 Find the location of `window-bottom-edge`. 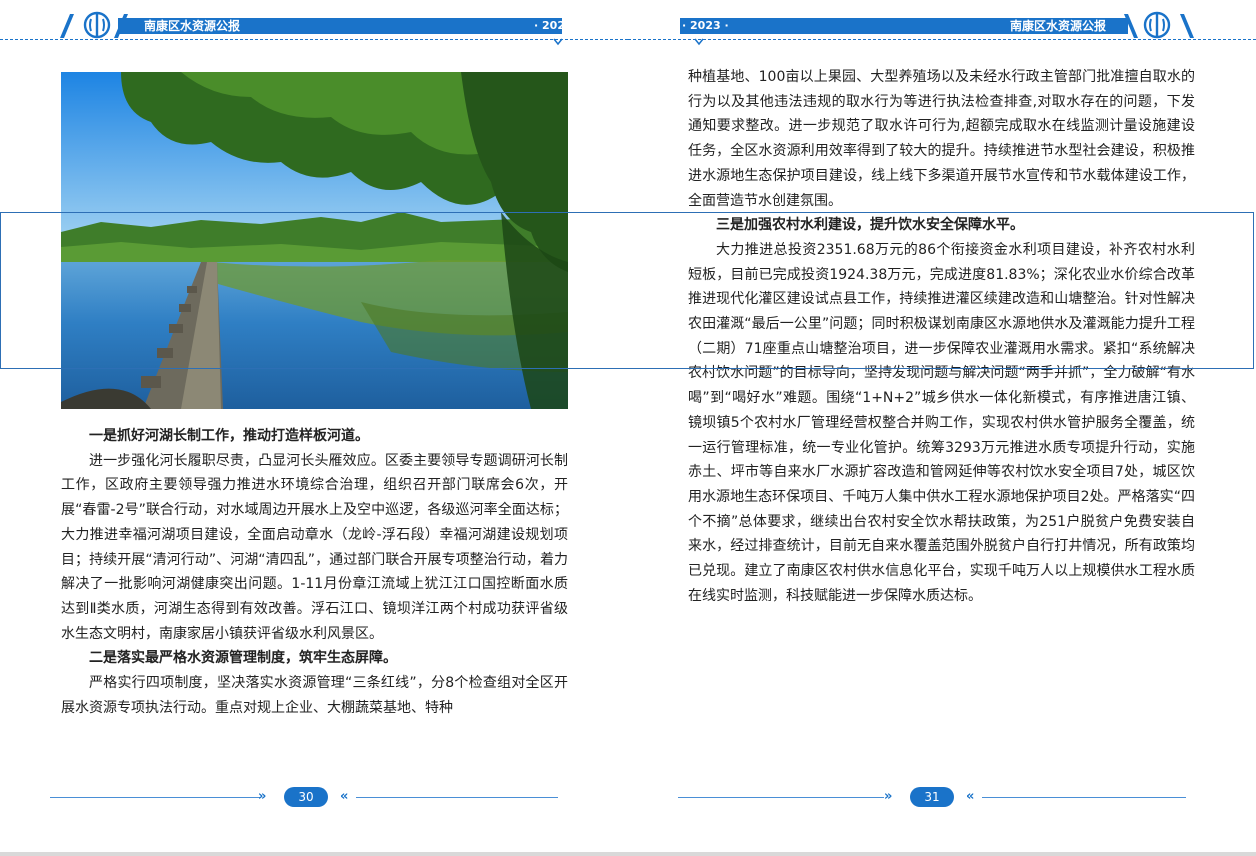

window-bottom-edge is located at coordinates (628, 854).